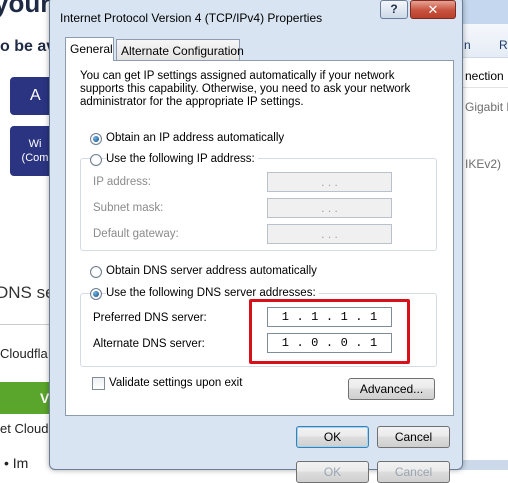 The height and width of the screenshot is (483, 508). What do you see at coordinates (26, 292) in the screenshot?
I see `background-dns-heading: DNS se` at bounding box center [26, 292].